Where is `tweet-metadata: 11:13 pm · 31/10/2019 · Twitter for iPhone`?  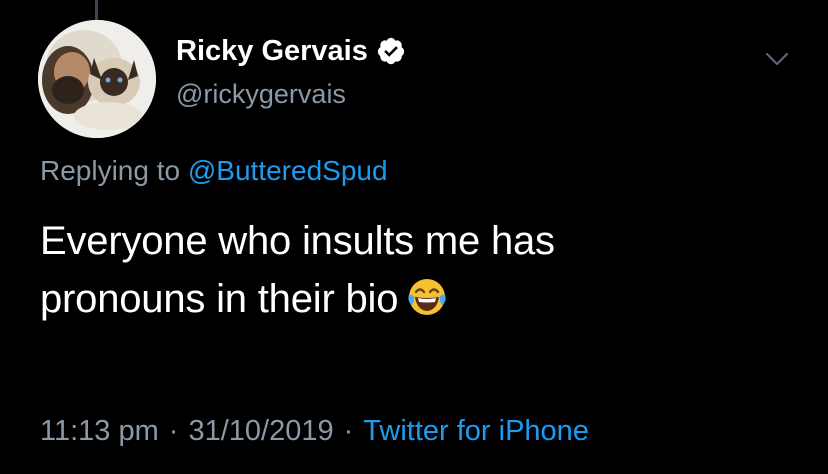
tweet-metadata: 11:13 pm · 31/10/2019 · Twitter for iPhone is located at coordinates (314, 431).